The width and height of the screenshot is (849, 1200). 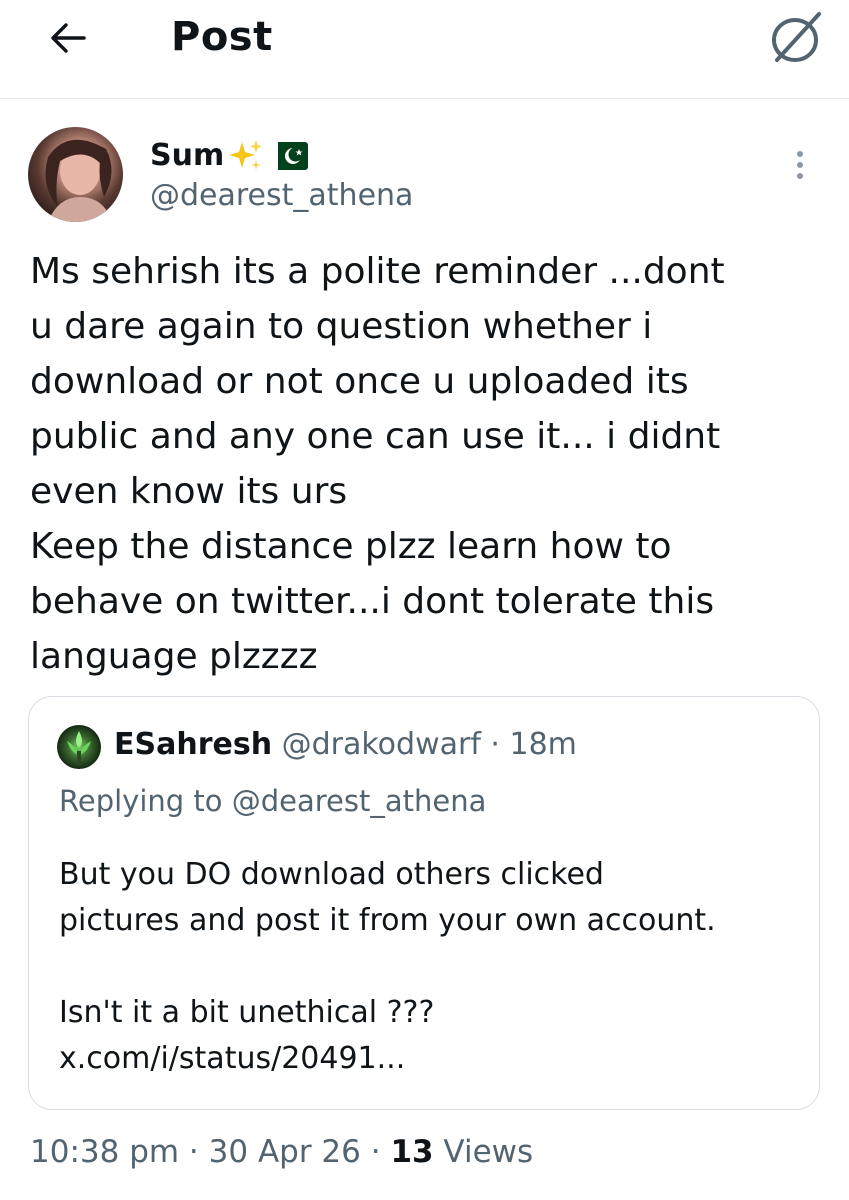 I want to click on quoted-author-avatar, so click(x=79, y=747).